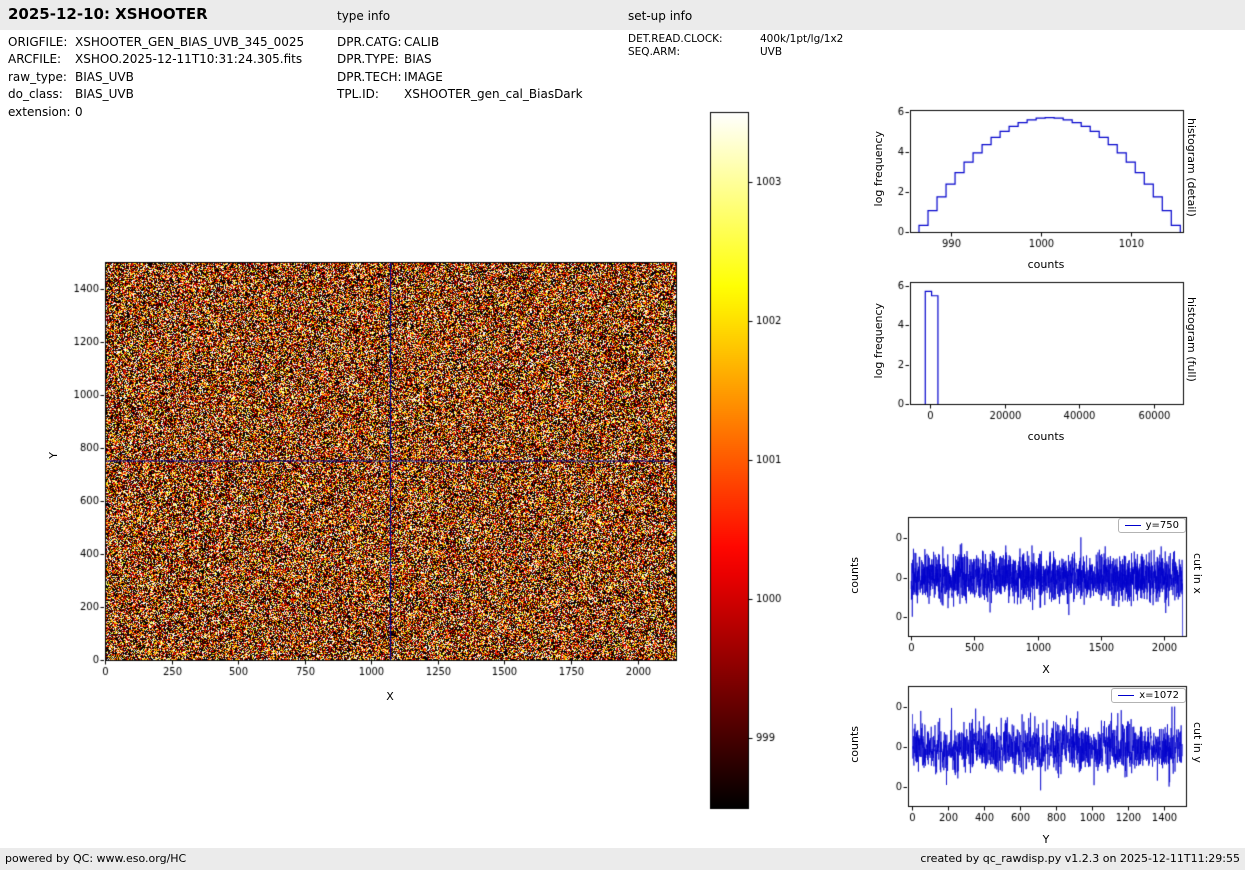 This screenshot has width=1245, height=870. Describe the element at coordinates (1197, 742) in the screenshot. I see `cut-y-side-label: cut in y` at that location.